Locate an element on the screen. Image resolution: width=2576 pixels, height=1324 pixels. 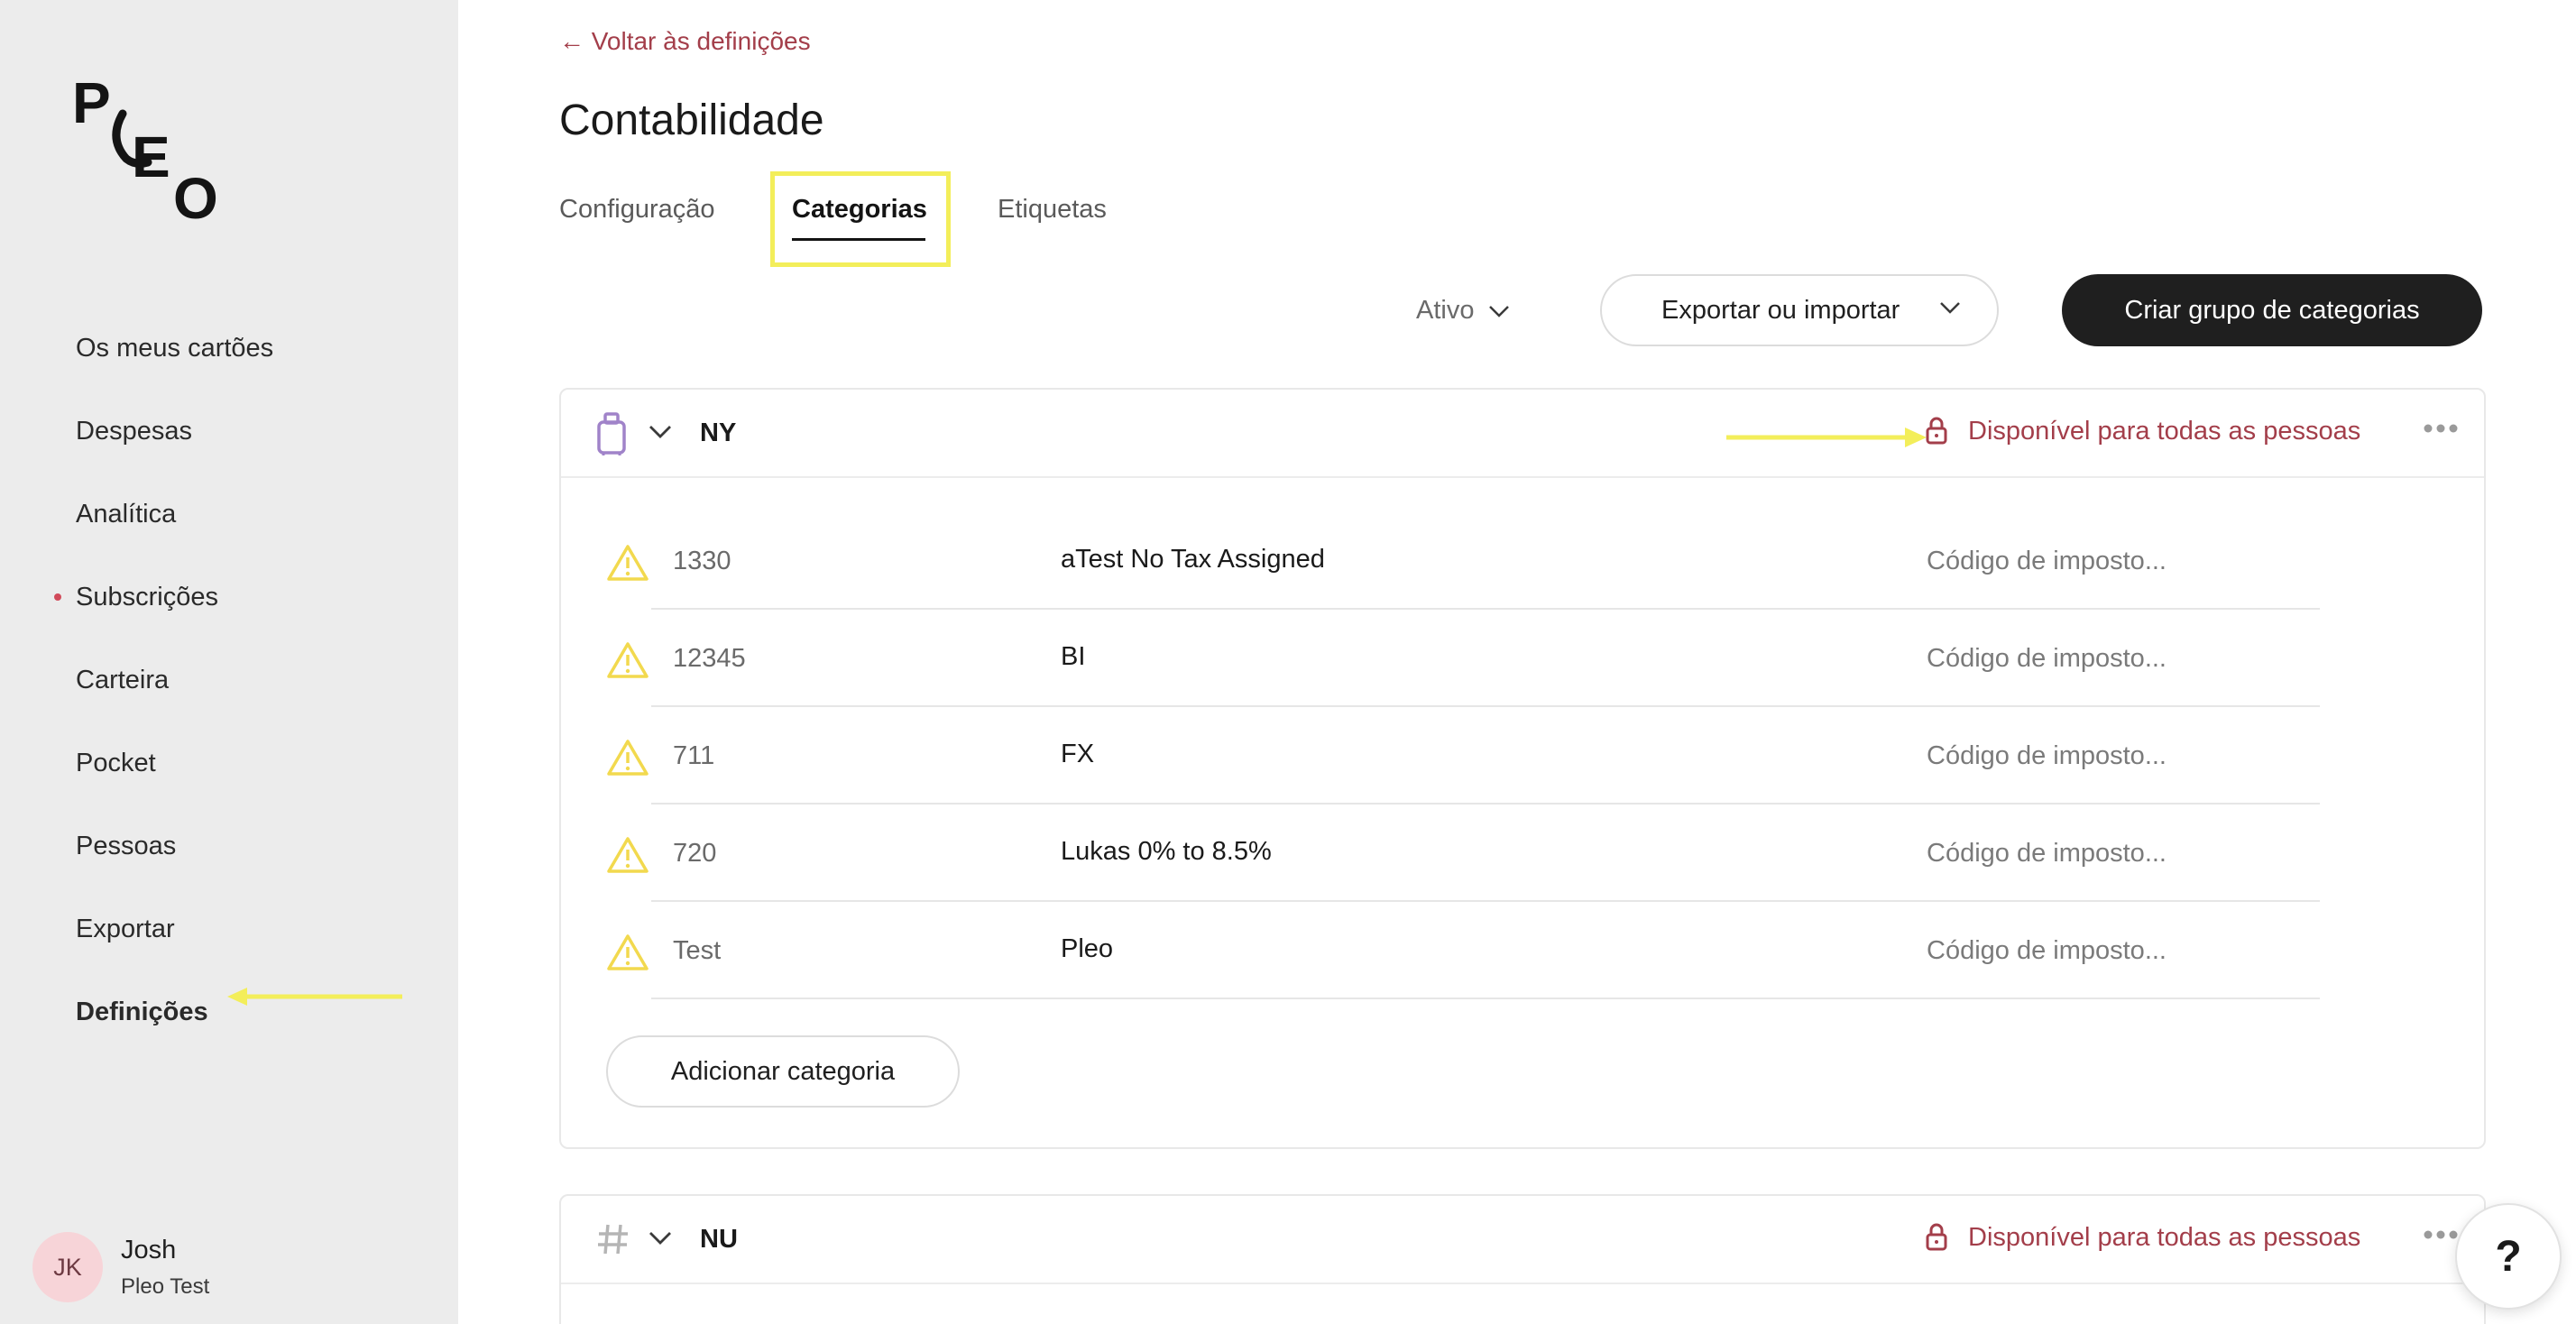
notification-dot is located at coordinates (57, 597).